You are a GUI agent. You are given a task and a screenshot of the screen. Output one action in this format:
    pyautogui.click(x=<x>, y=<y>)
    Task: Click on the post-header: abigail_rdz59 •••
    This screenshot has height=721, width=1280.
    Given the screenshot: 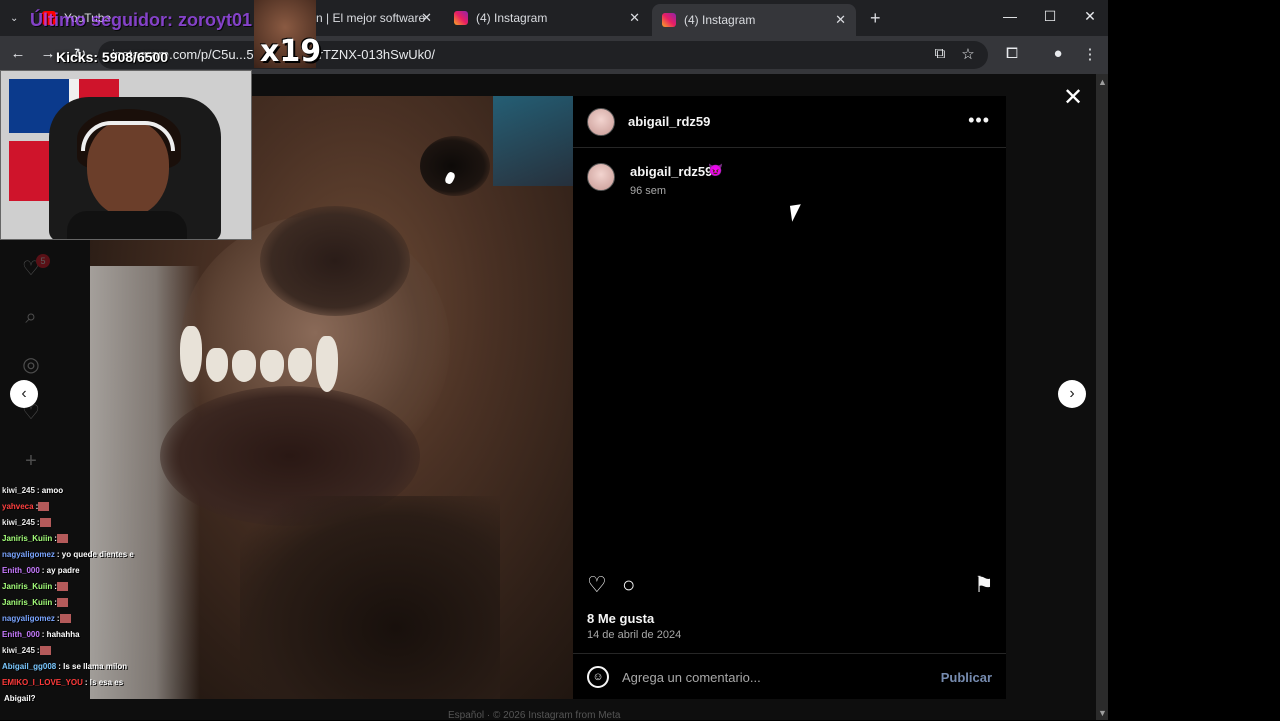 What is the action you would take?
    pyautogui.click(x=789, y=122)
    